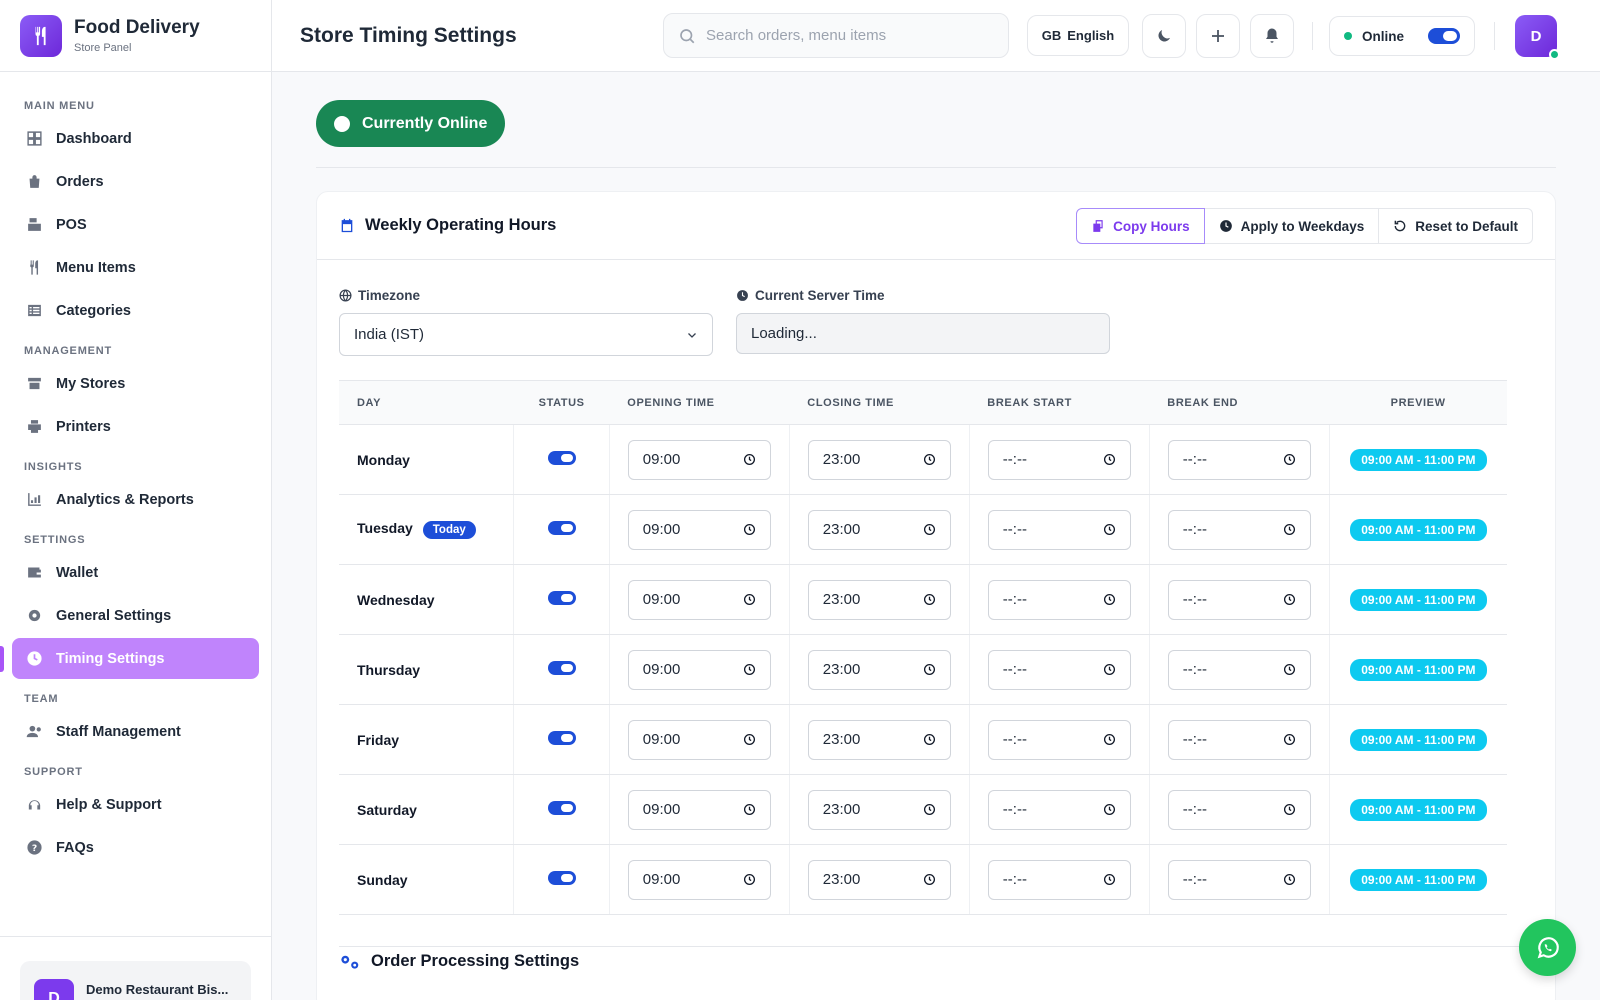 The width and height of the screenshot is (1600, 1000). I want to click on sidebar-item-faqs: ? FAQs, so click(135, 847).